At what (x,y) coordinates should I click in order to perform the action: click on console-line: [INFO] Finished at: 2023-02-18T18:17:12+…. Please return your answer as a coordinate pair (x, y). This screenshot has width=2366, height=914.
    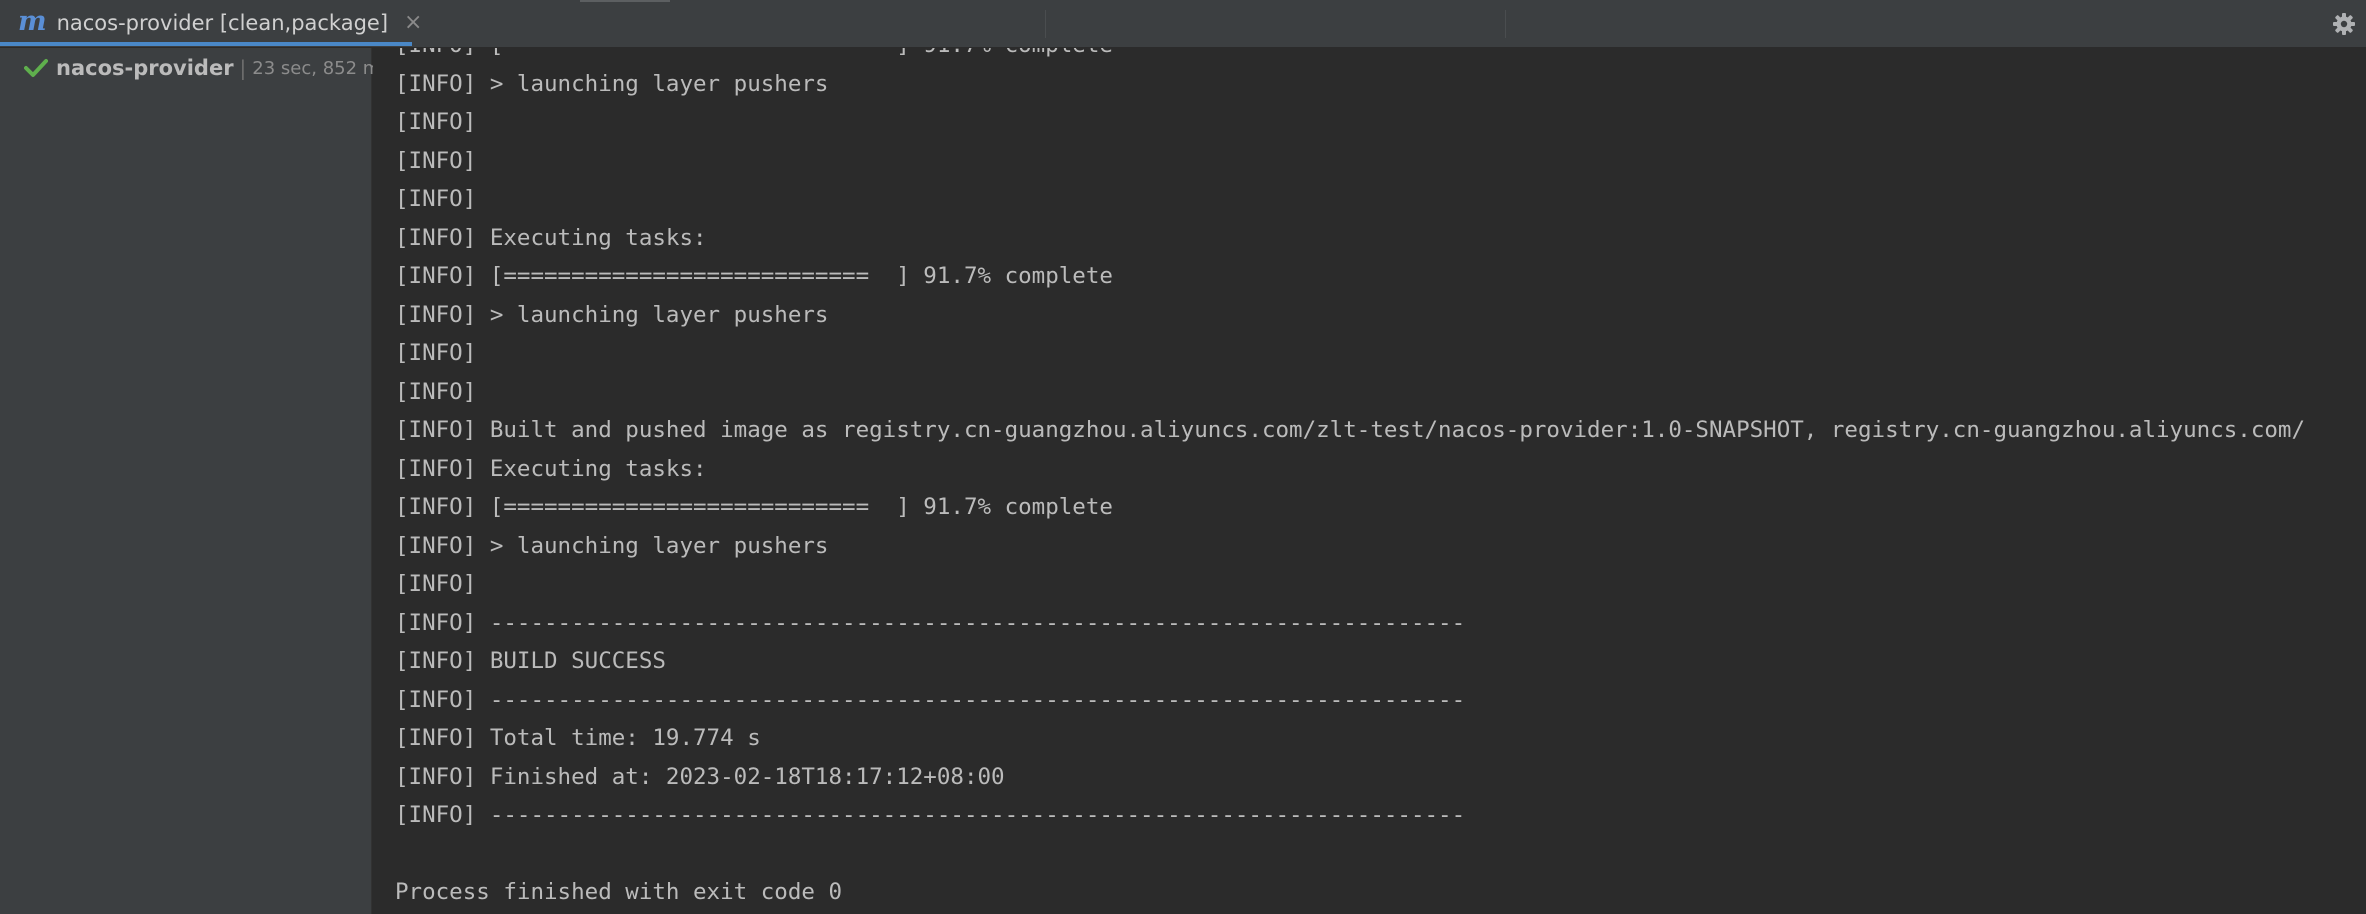
    Looking at the image, I should click on (700, 776).